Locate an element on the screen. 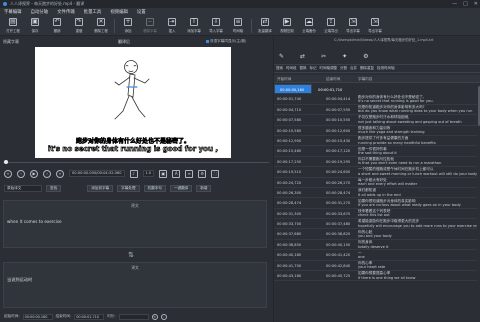 The width and height of the screenshot is (480, 322). duration-input is located at coordinates (133, 316).